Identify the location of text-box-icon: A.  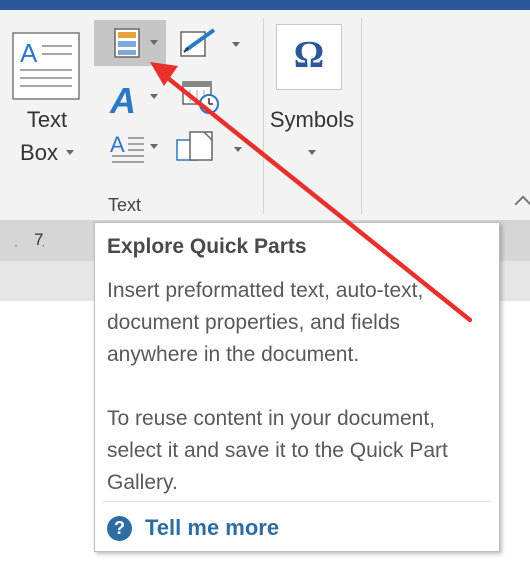
(46, 66).